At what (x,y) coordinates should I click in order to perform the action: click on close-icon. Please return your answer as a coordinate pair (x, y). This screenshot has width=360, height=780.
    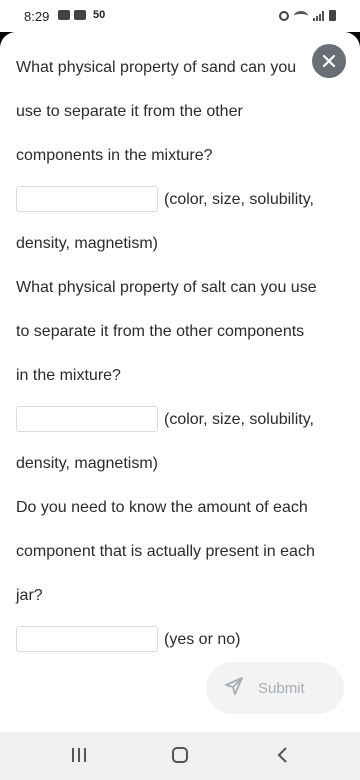
    Looking at the image, I should click on (329, 61).